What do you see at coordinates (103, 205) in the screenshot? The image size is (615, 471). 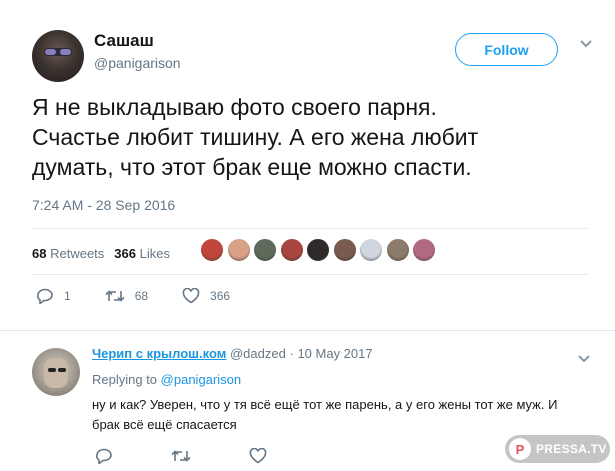 I see `tweet-timestamp: 7:24 AM - 28 Sep 2016` at bounding box center [103, 205].